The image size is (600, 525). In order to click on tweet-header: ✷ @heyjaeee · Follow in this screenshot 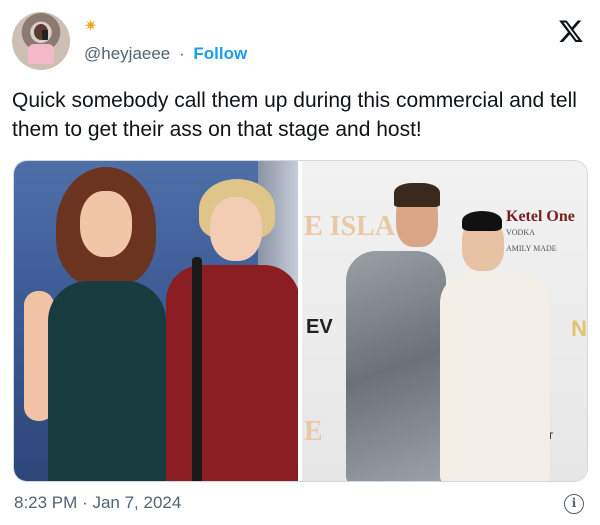, I will do `click(300, 40)`.